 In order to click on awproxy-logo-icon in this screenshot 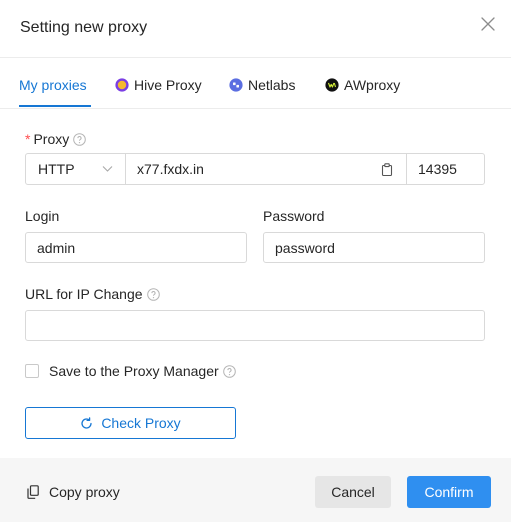, I will do `click(332, 85)`.